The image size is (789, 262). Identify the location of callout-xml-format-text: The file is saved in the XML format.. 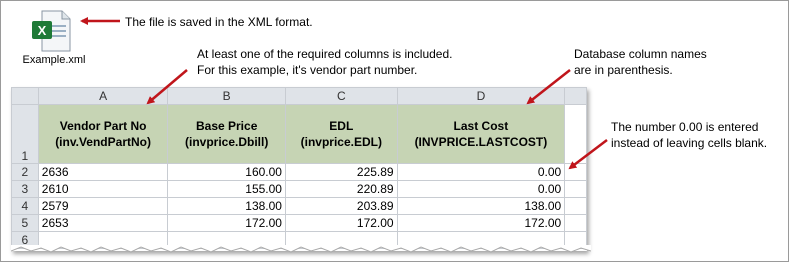
(219, 22).